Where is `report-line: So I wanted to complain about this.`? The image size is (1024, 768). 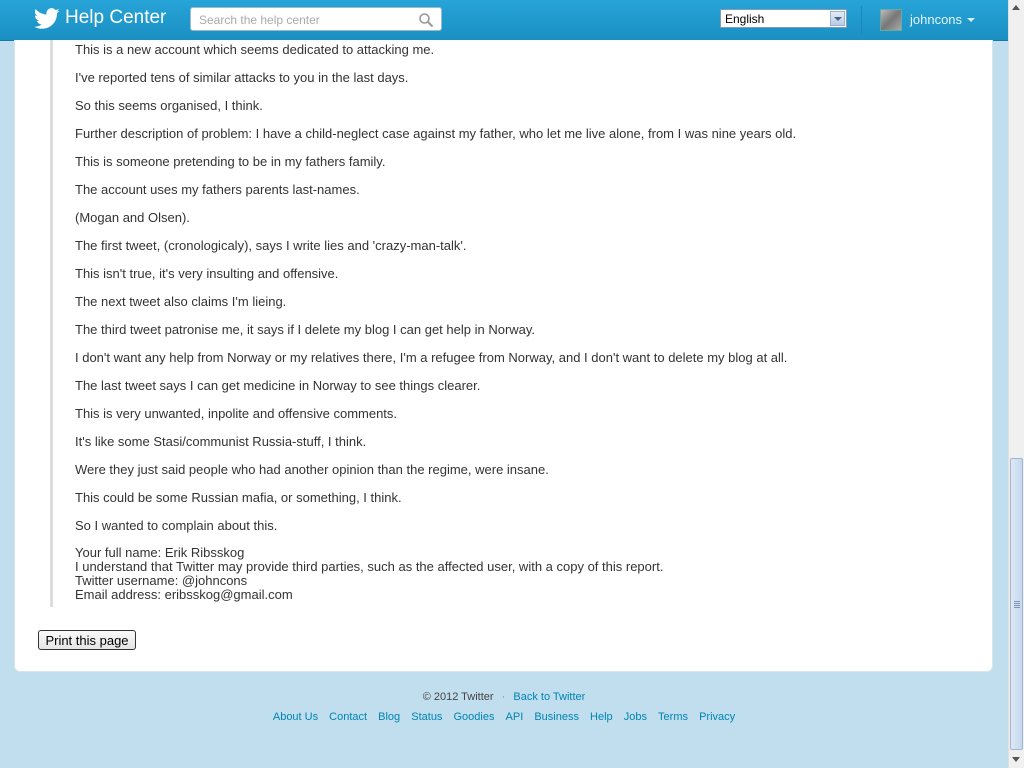 report-line: So I wanted to complain about this. is located at coordinates (176, 525).